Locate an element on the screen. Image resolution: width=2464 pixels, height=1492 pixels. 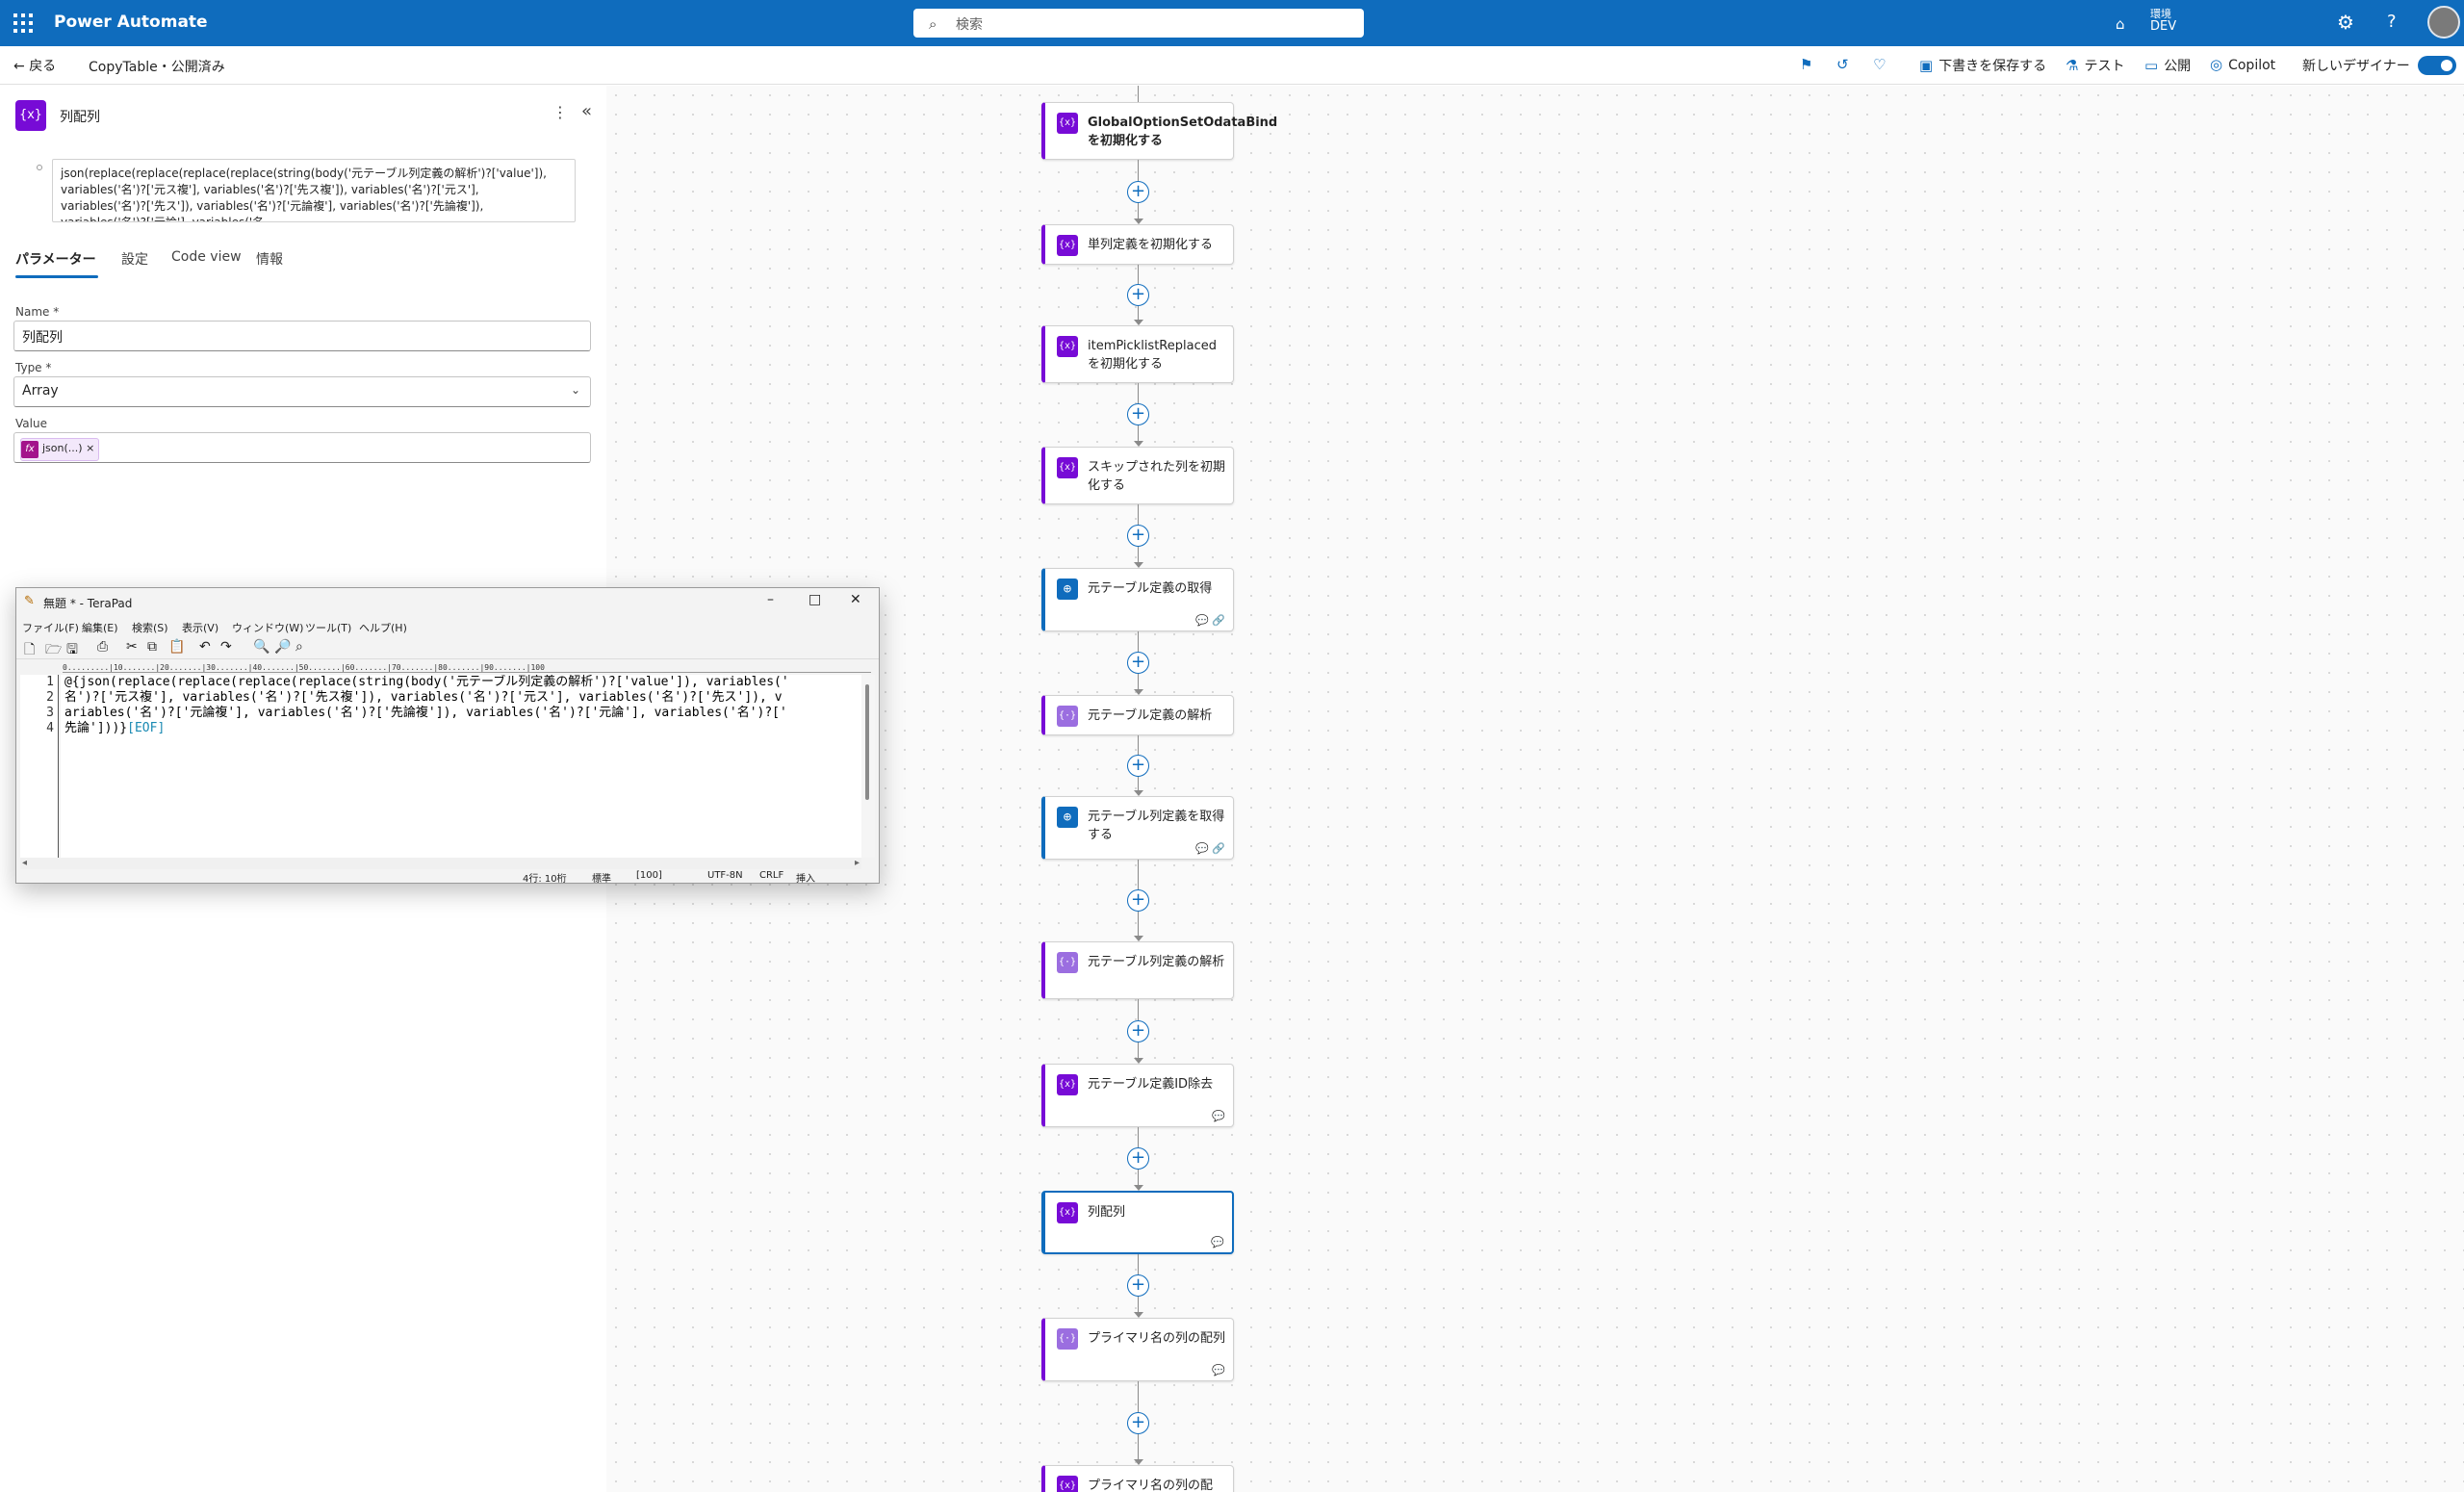
scroll-left-icon: ◂ is located at coordinates (24, 863).